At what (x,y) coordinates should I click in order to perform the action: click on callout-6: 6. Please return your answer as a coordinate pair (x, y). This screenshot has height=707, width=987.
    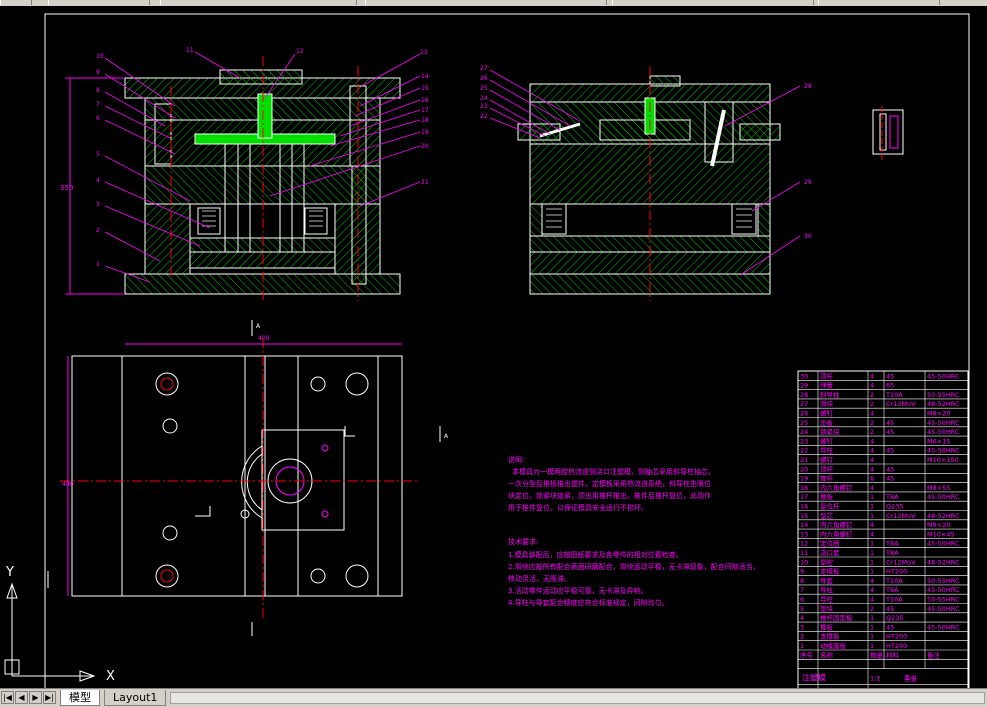
    Looking at the image, I should click on (98, 118).